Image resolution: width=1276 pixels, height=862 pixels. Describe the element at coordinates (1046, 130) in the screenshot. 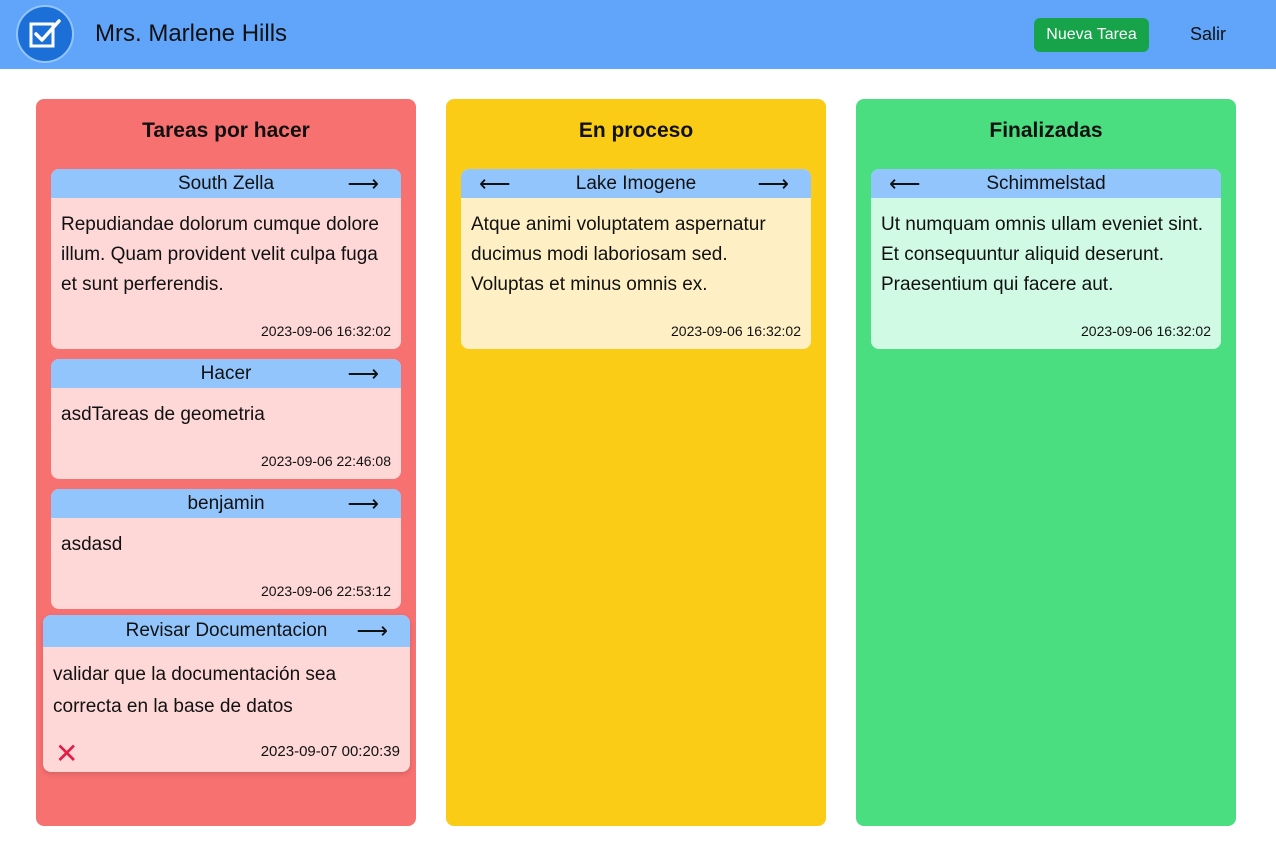

I see `column-title: Finalizadas` at that location.